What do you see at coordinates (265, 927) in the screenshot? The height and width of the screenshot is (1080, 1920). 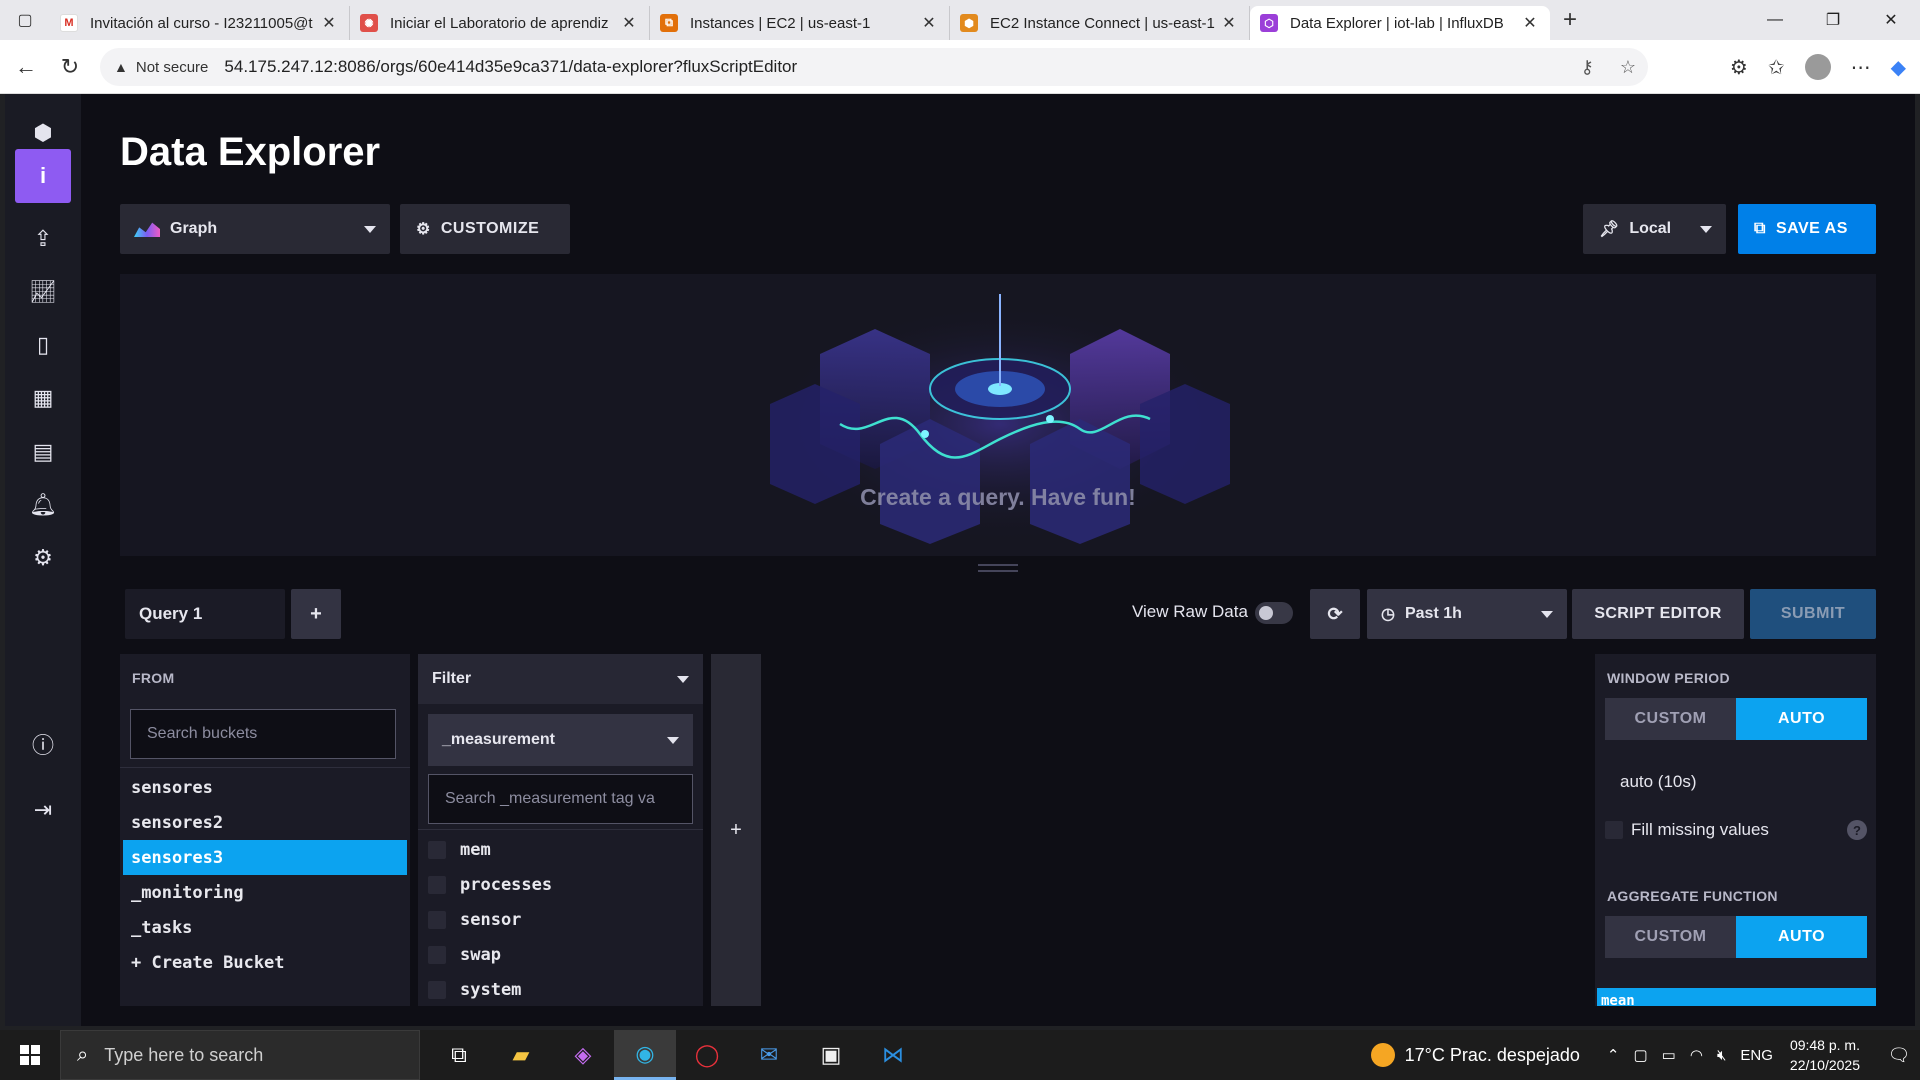 I see `bucket-item: _tasks` at bounding box center [265, 927].